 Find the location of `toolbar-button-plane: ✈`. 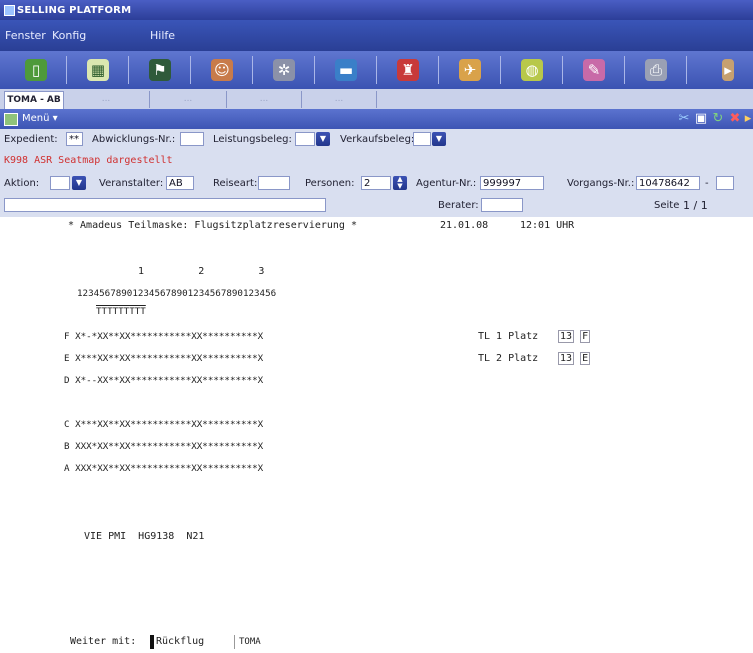

toolbar-button-plane: ✈ is located at coordinates (470, 70).